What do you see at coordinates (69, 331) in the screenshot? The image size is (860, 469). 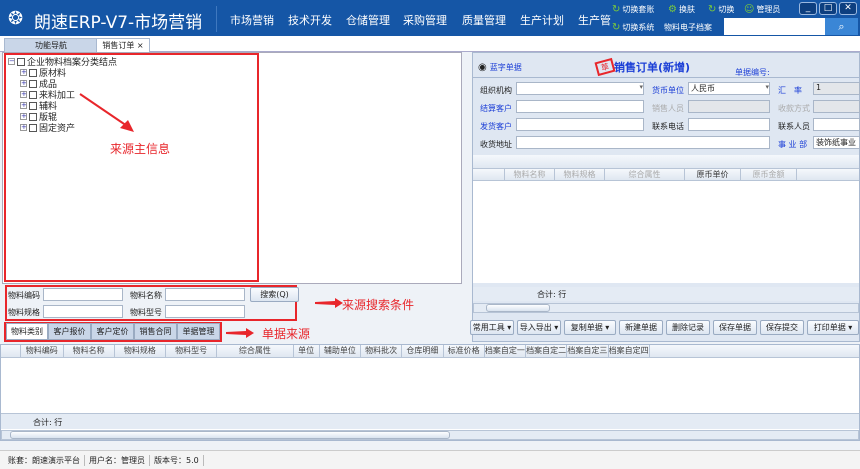 I see `tab-customer-quote: 客户报价` at bounding box center [69, 331].